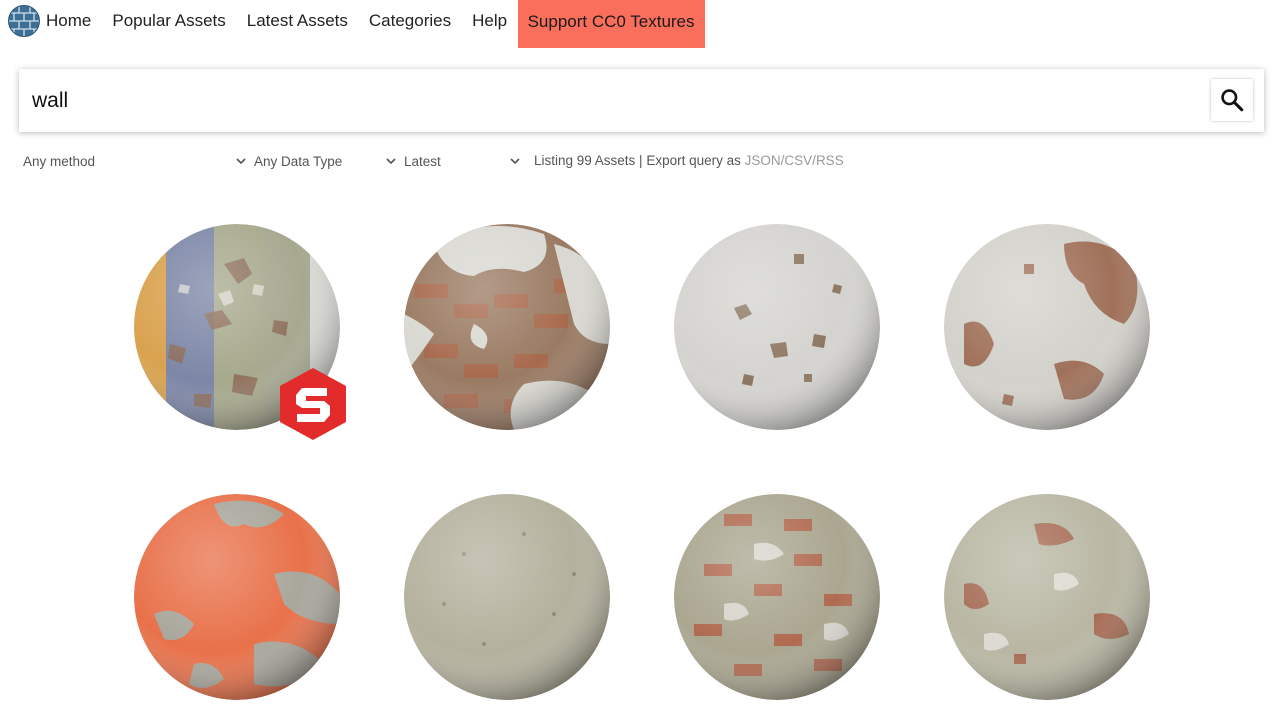 This screenshot has width=1280, height=720. I want to click on nav-popular-assets: Popular Assets, so click(169, 21).